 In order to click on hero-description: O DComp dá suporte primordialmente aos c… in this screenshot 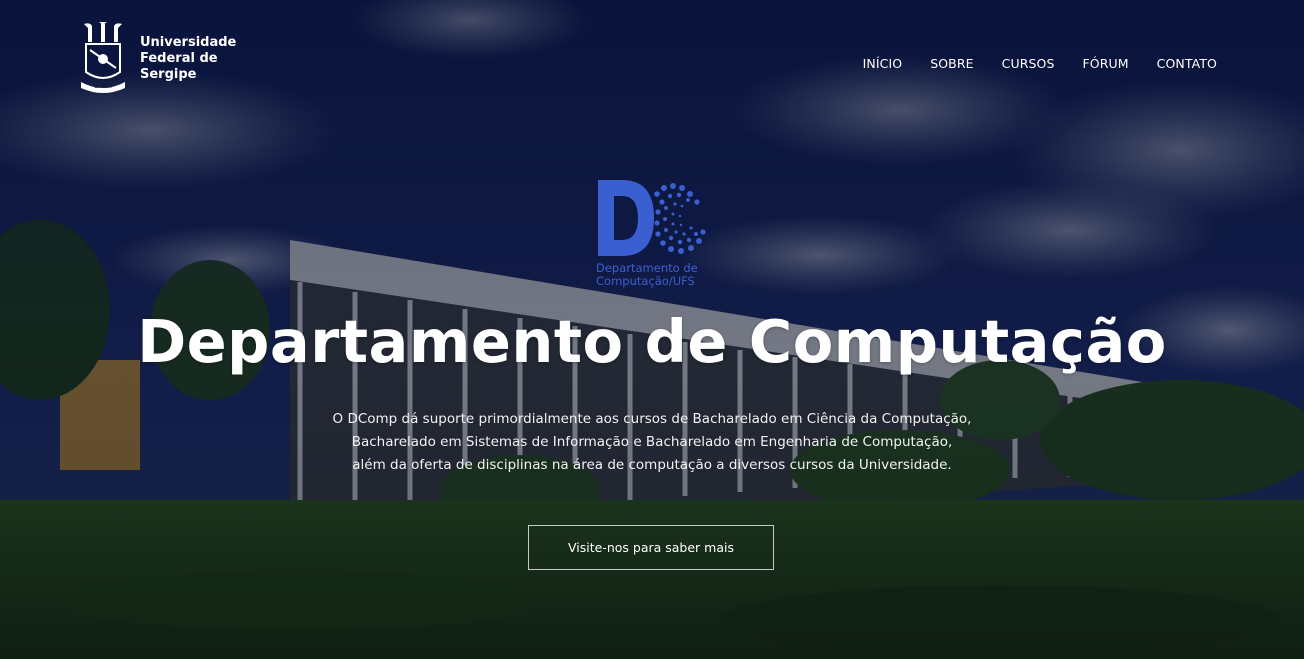, I will do `click(652, 442)`.